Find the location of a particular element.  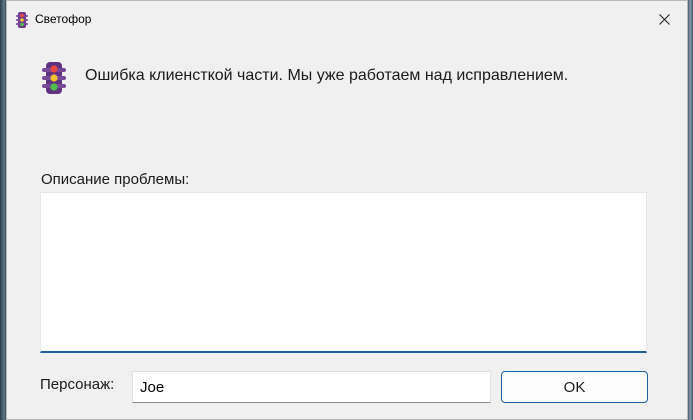

character-input is located at coordinates (311, 387).